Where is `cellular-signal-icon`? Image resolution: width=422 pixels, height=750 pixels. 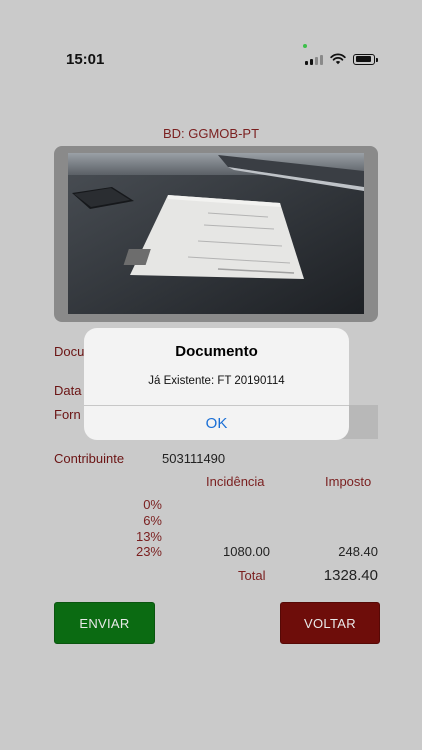 cellular-signal-icon is located at coordinates (314, 59).